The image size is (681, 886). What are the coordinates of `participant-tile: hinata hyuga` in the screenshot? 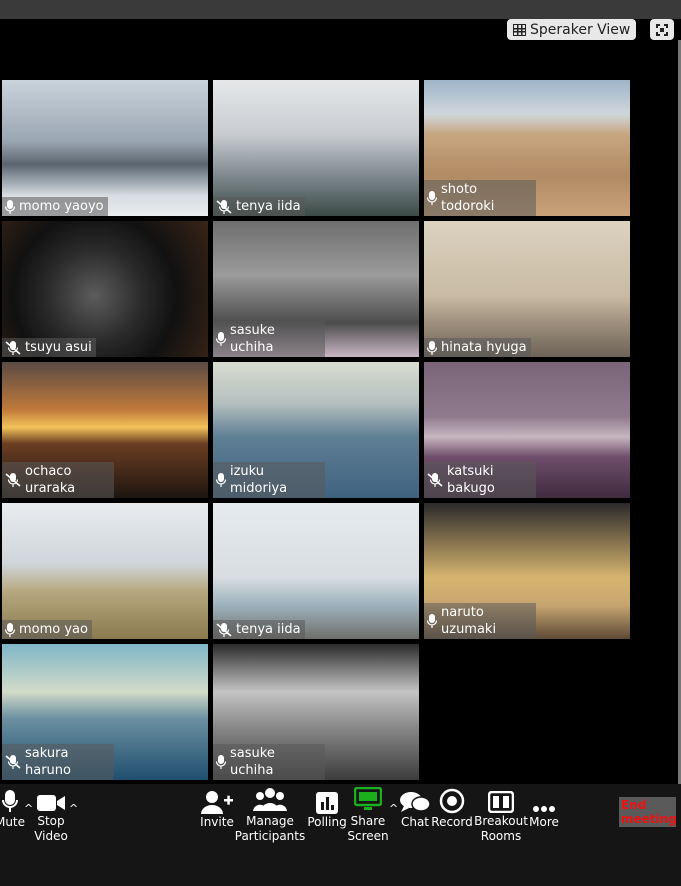 It's located at (527, 289).